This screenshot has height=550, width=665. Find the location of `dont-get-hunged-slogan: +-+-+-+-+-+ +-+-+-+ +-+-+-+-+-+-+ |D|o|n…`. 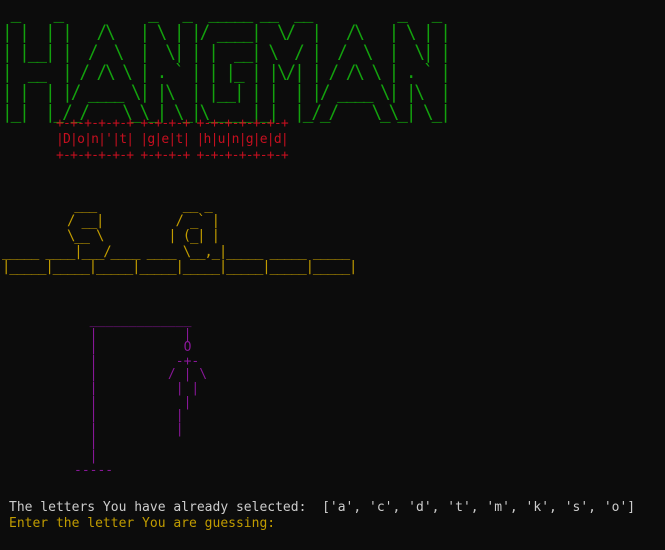

dont-get-hunged-slogan: +-+-+-+-+-+ +-+-+-+ +-+-+-+-+-+-+ |D|o|n… is located at coordinates (172, 139).